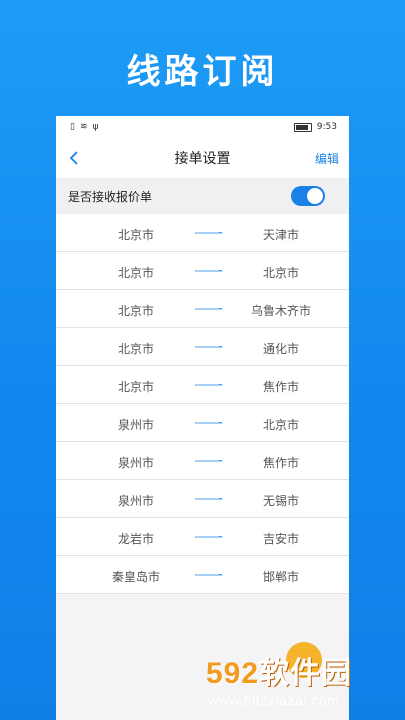 Image resolution: width=405 pixels, height=720 pixels. I want to click on toggle-knob, so click(315, 196).